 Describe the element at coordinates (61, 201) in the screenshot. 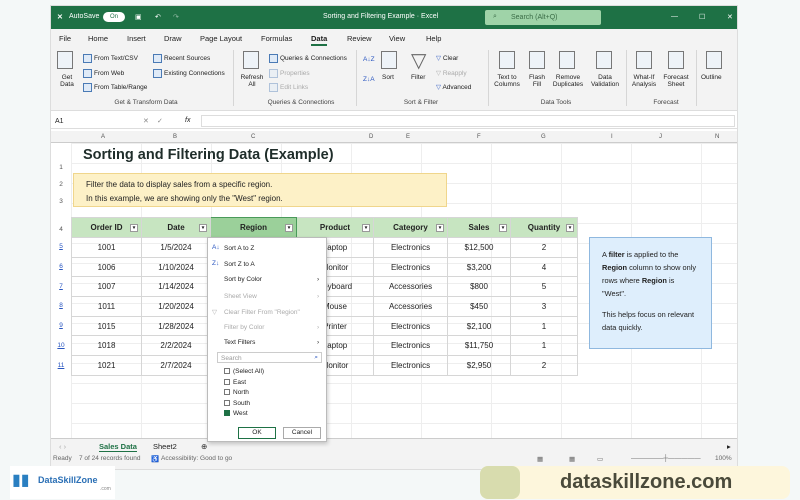

I see `row-header-3: 3` at that location.